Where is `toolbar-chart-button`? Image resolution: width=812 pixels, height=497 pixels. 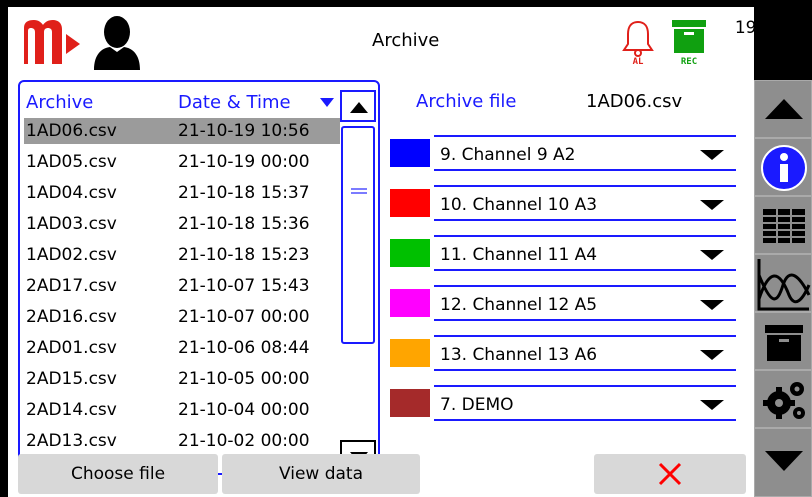 toolbar-chart-button is located at coordinates (783, 283).